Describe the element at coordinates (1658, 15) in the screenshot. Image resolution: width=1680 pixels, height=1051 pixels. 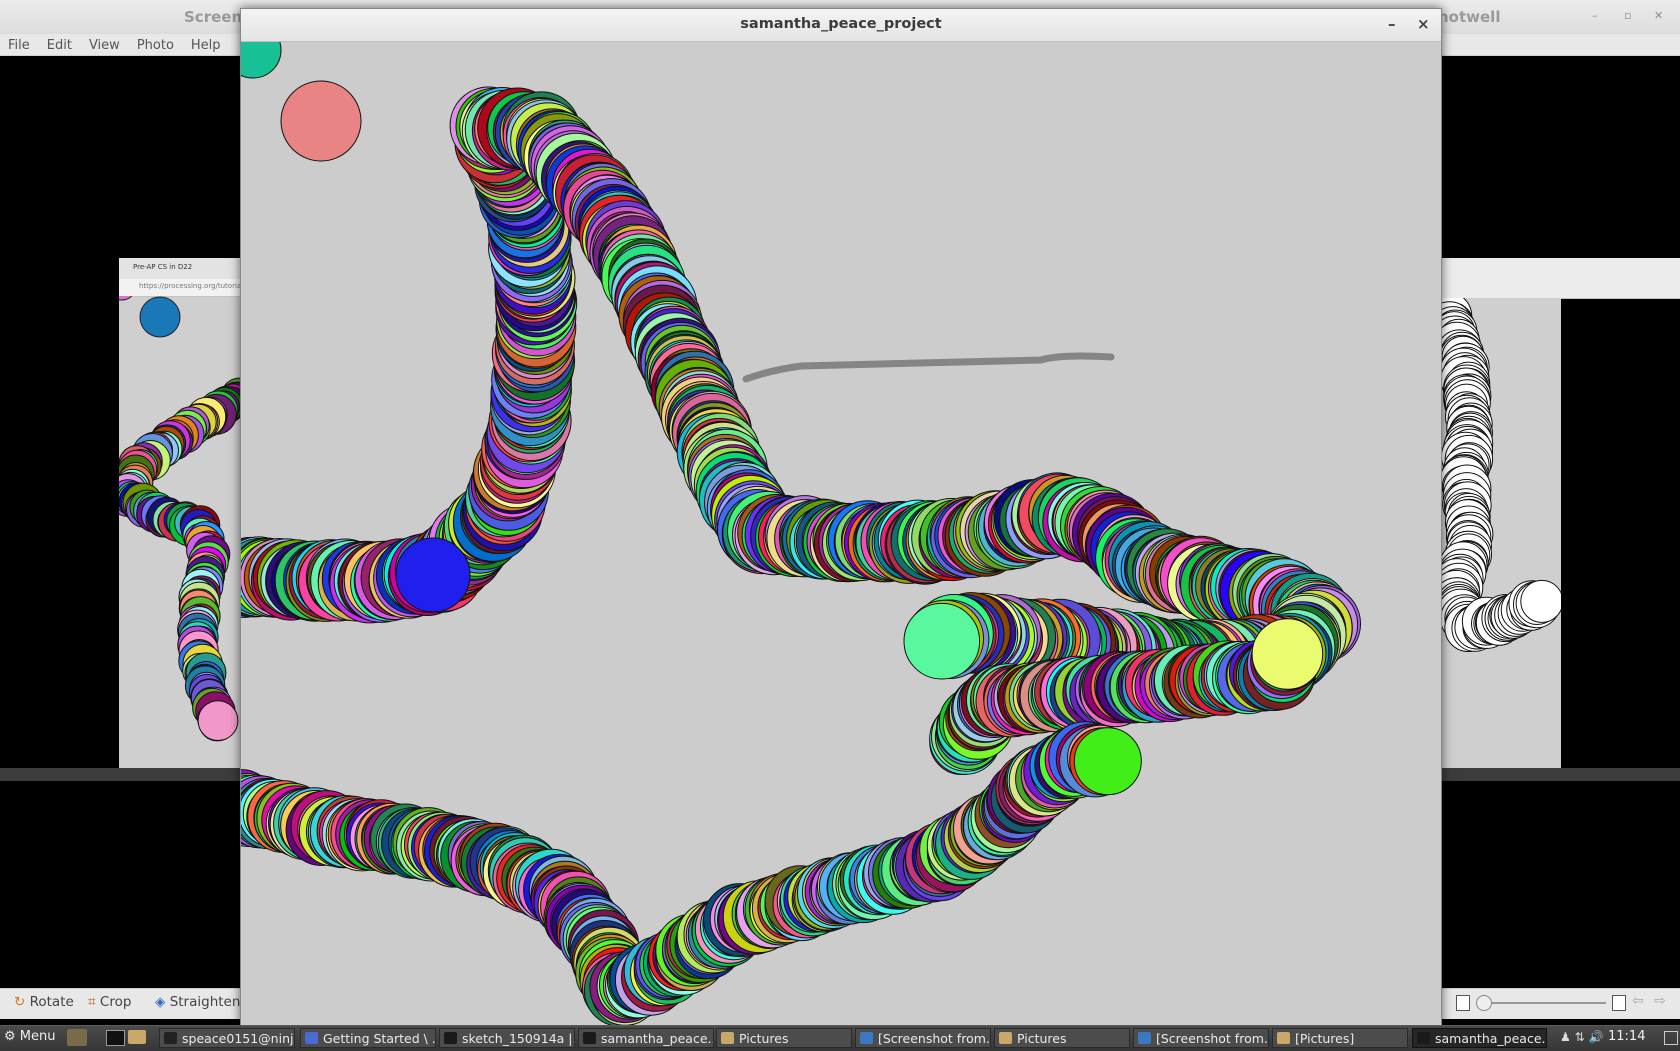
I see `bg-close-icon: ✕` at that location.